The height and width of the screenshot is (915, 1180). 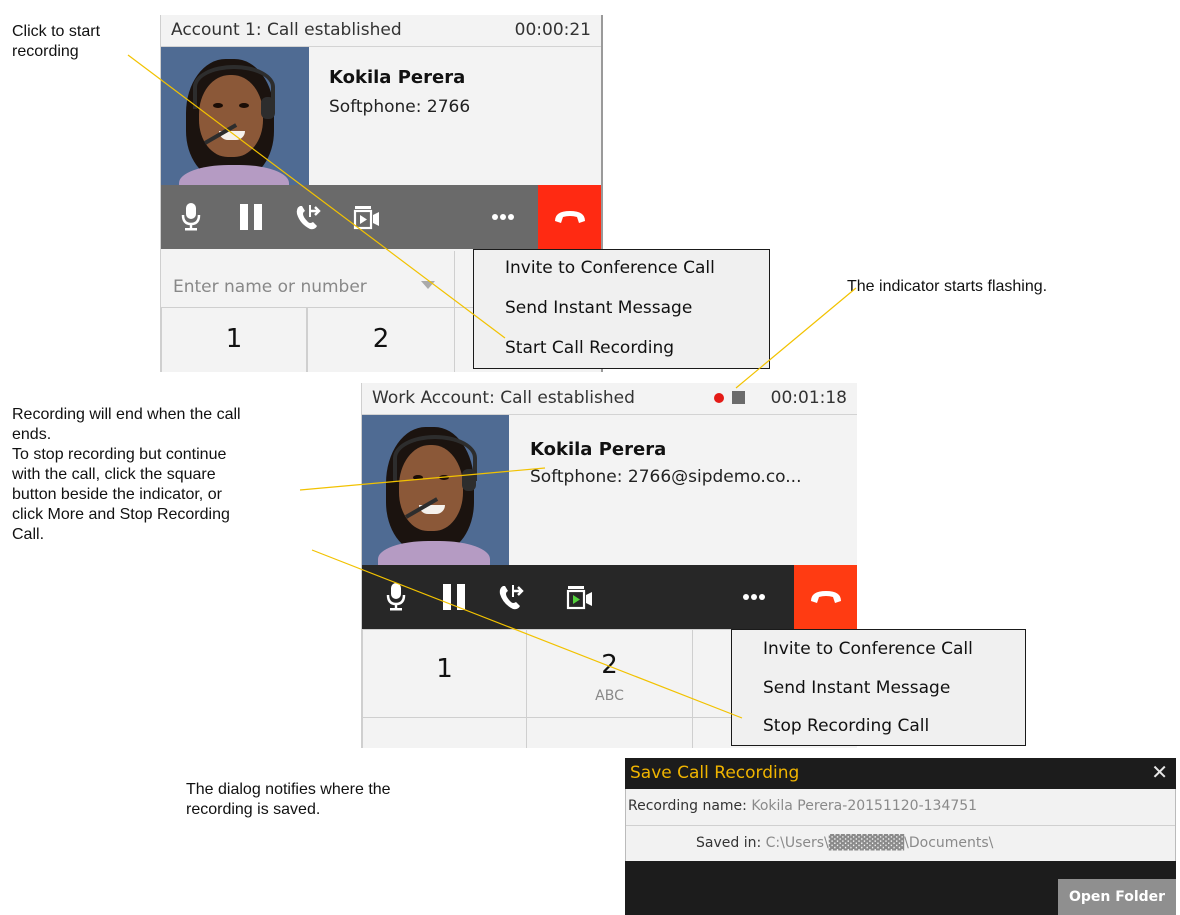 What do you see at coordinates (729, 843) in the screenshot?
I see `saved-in-label: Saved in:` at bounding box center [729, 843].